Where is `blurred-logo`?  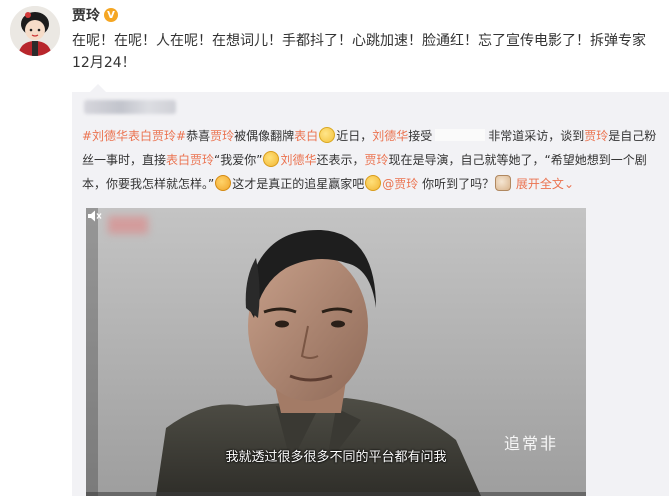
blurred-logo is located at coordinates (128, 225).